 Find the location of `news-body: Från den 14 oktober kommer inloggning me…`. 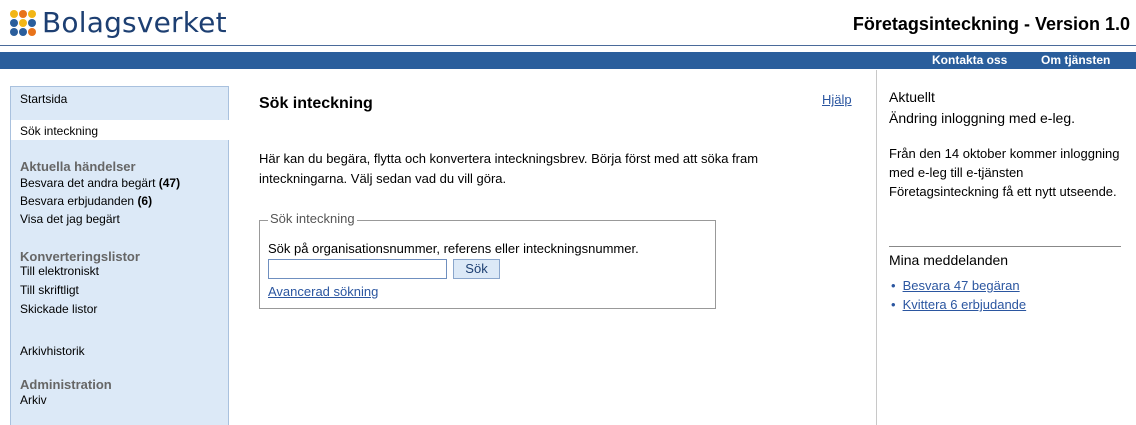

news-body: Från den 14 oktober kommer inloggning me… is located at coordinates (1004, 172).